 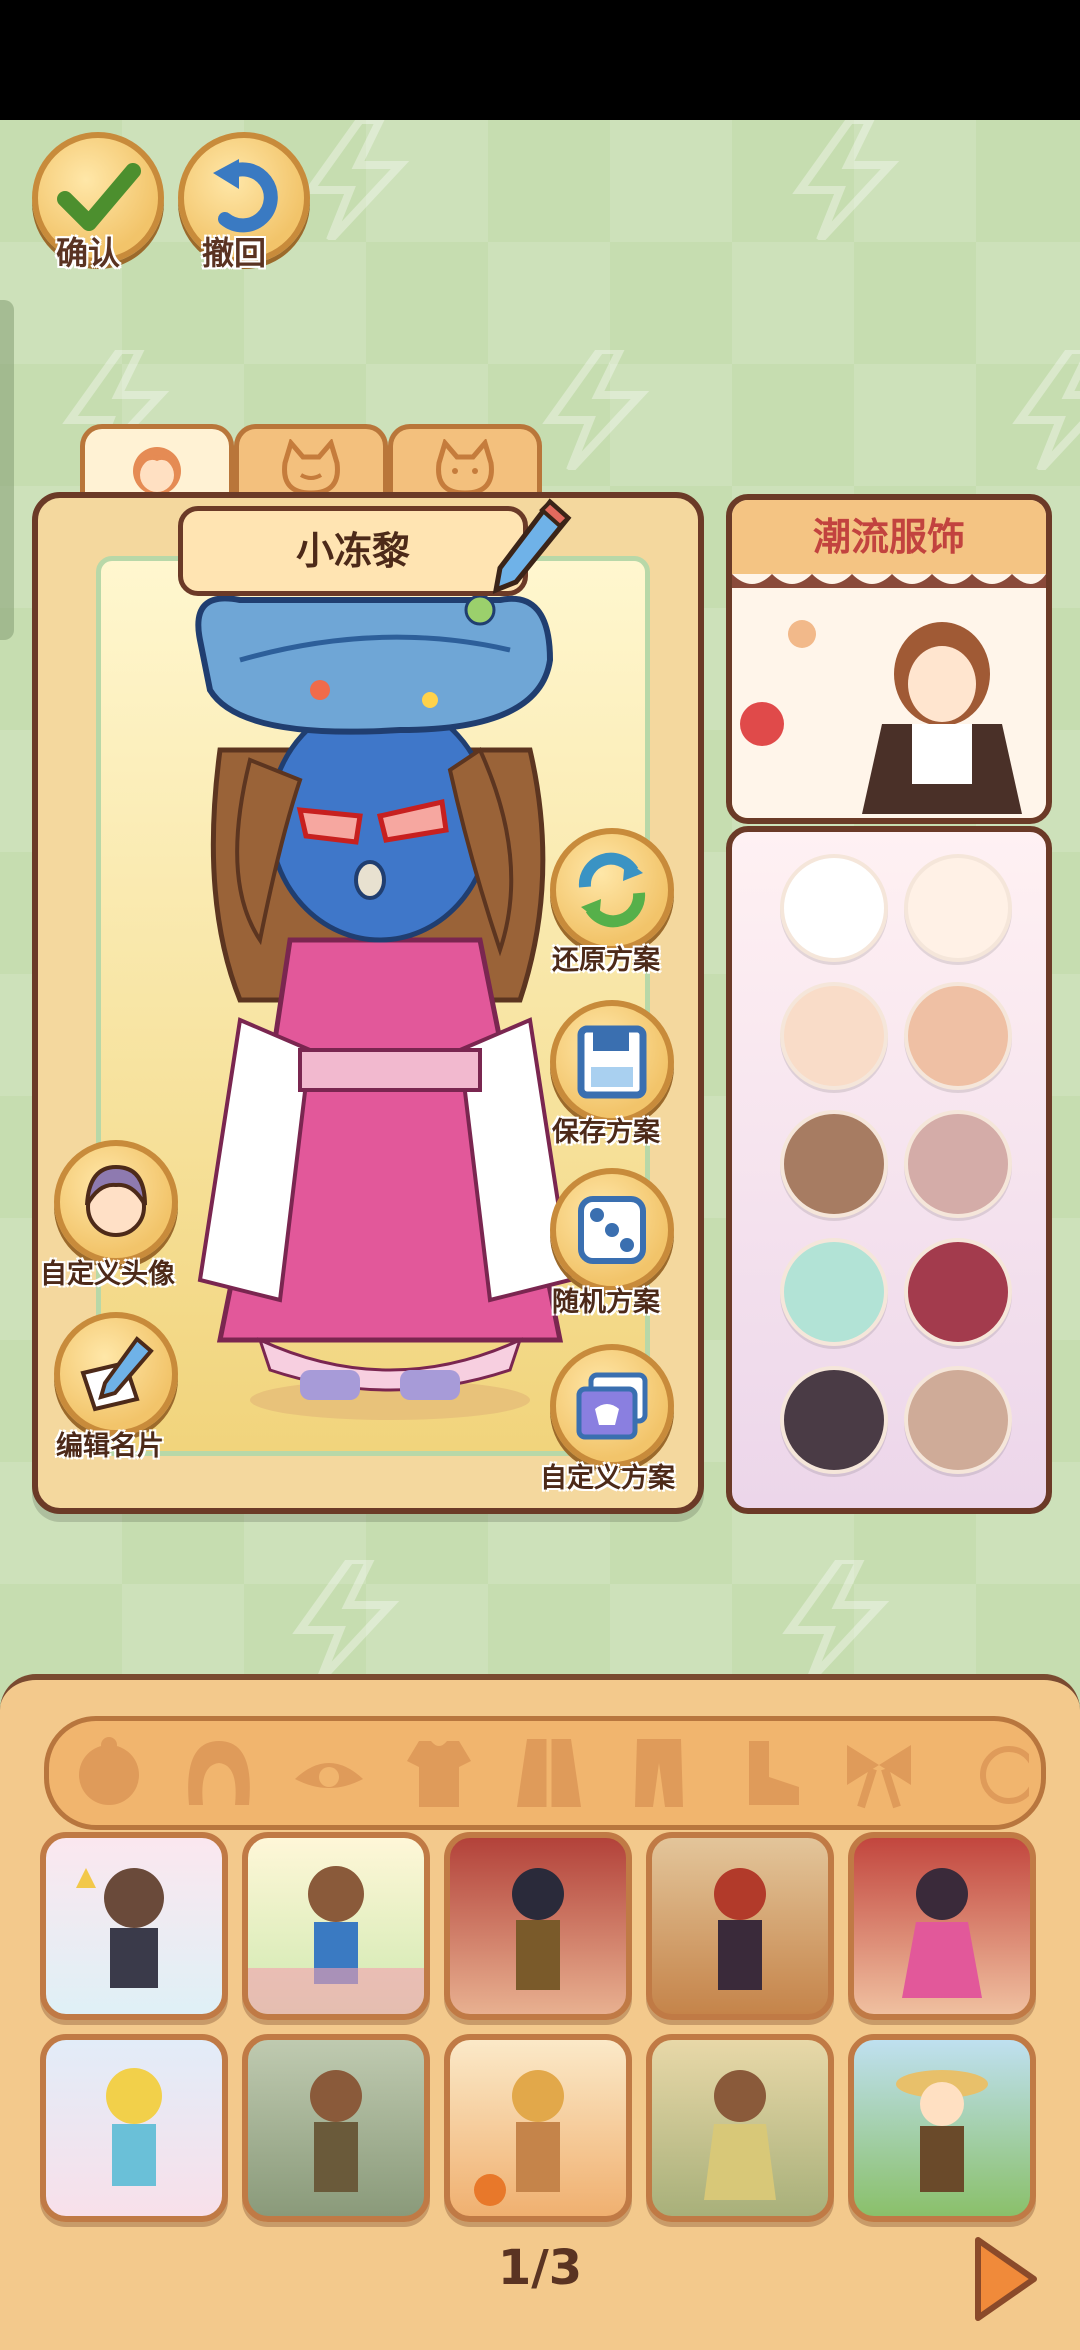 I want to click on trend-fashion-card: 潮流服饰, so click(x=889, y=659).